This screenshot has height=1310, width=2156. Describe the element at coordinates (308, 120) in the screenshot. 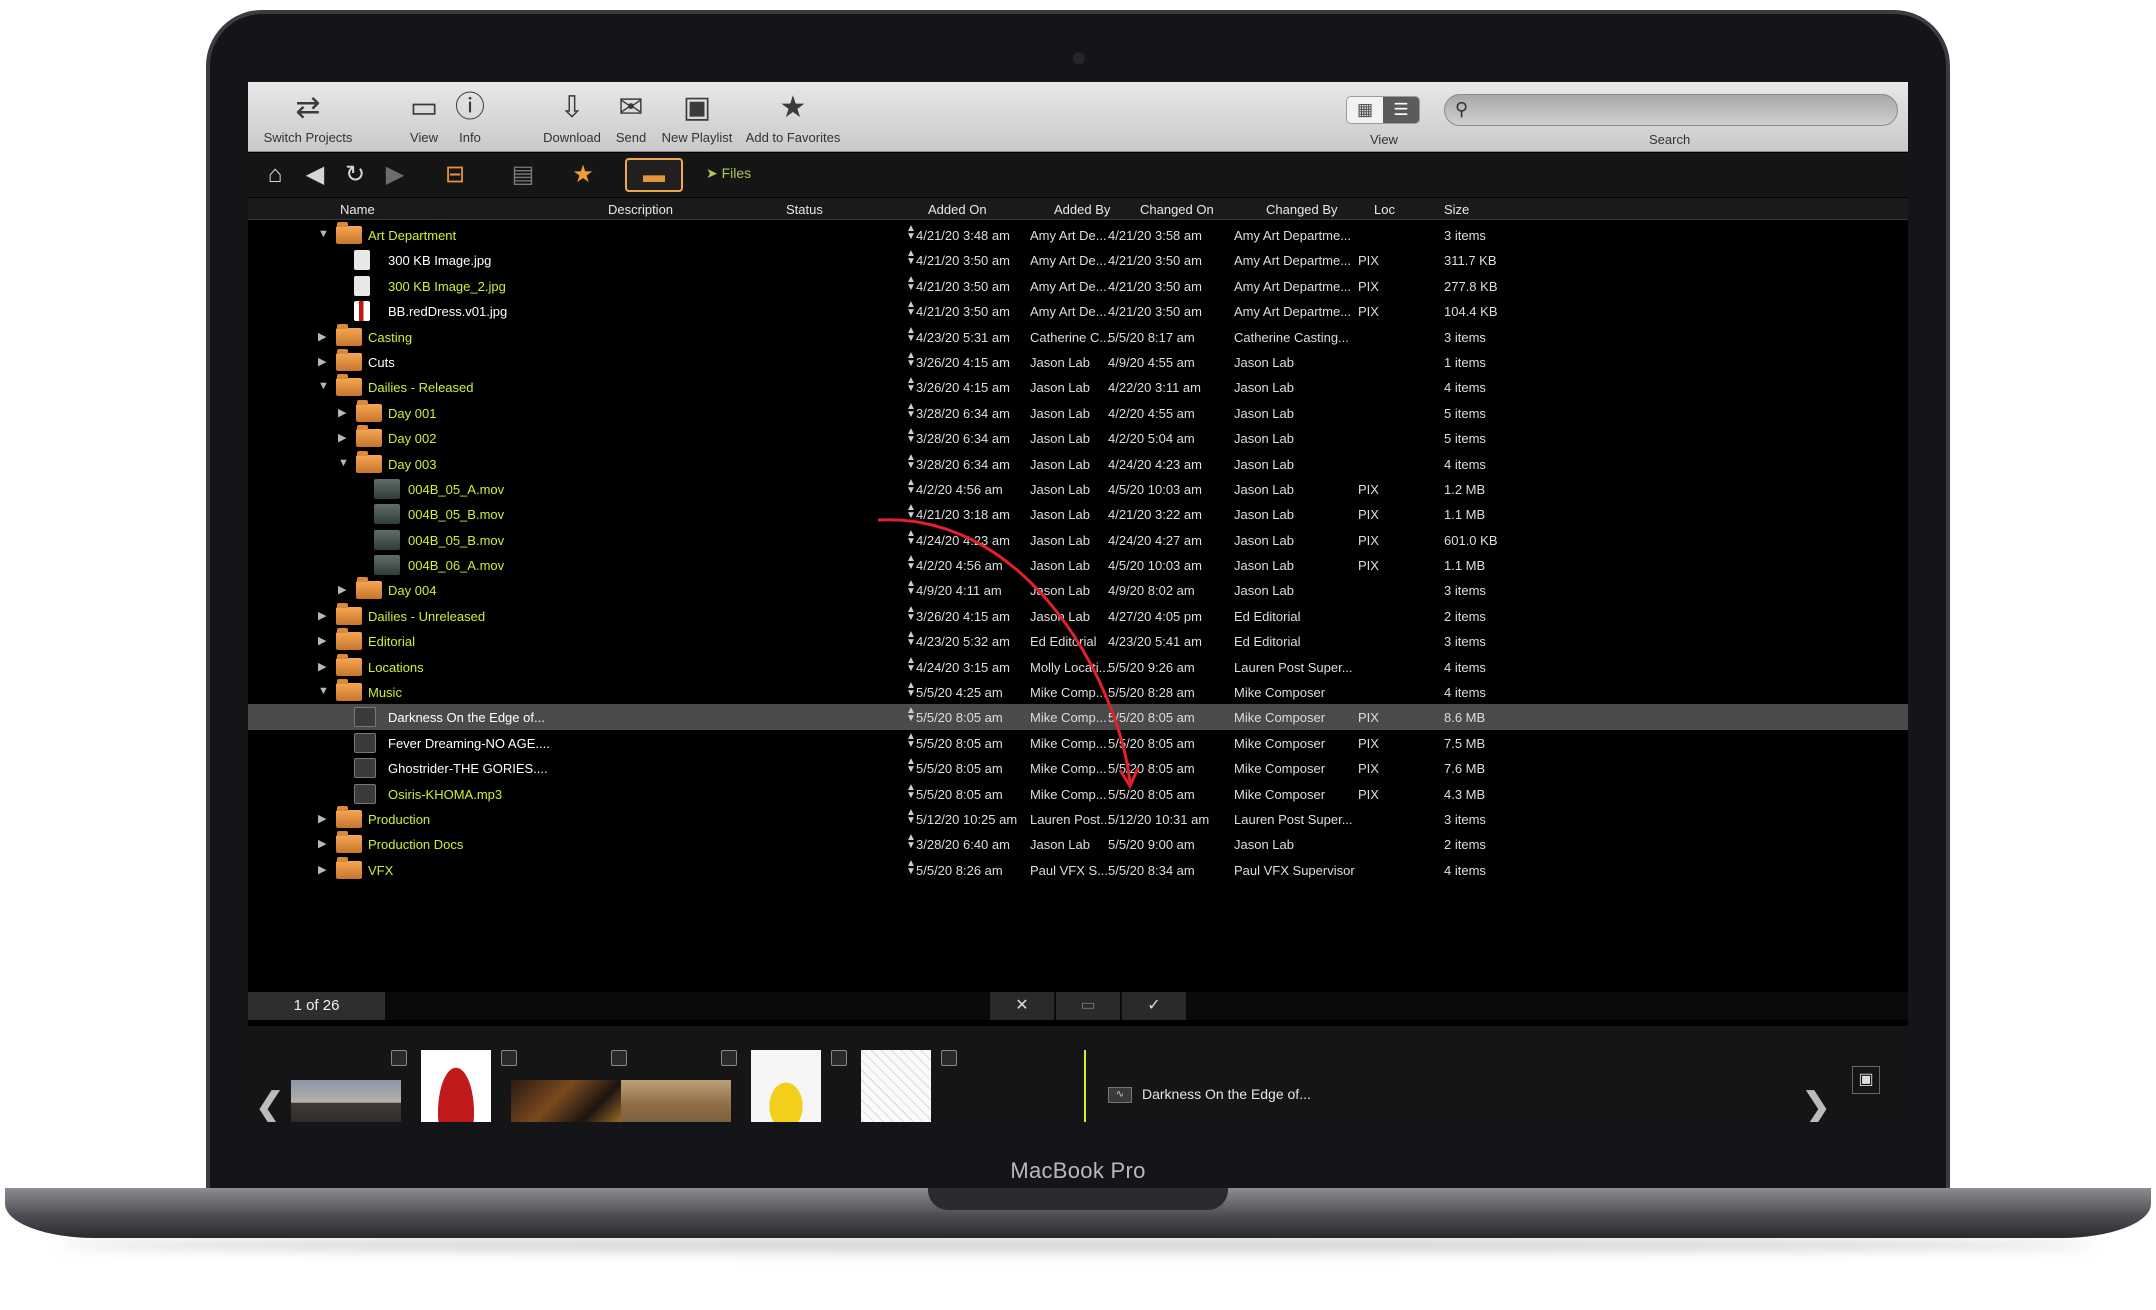

I see `switch-projects-button: ⇄ Switch Projects` at that location.